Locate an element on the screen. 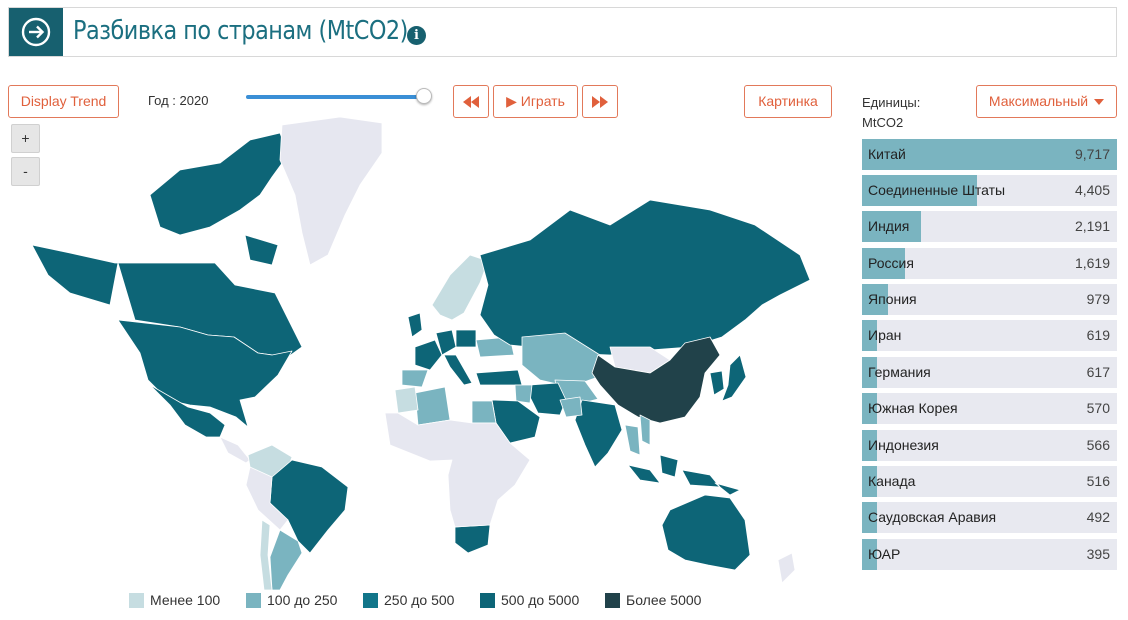 This screenshot has width=1128, height=620. map-region-korea is located at coordinates (717, 383).